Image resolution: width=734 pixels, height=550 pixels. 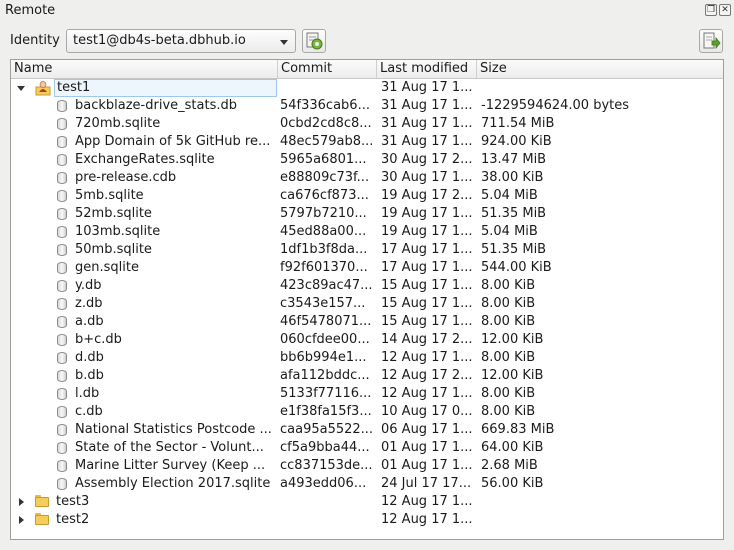 I want to click on dock-title: Remote, so click(x=30, y=10).